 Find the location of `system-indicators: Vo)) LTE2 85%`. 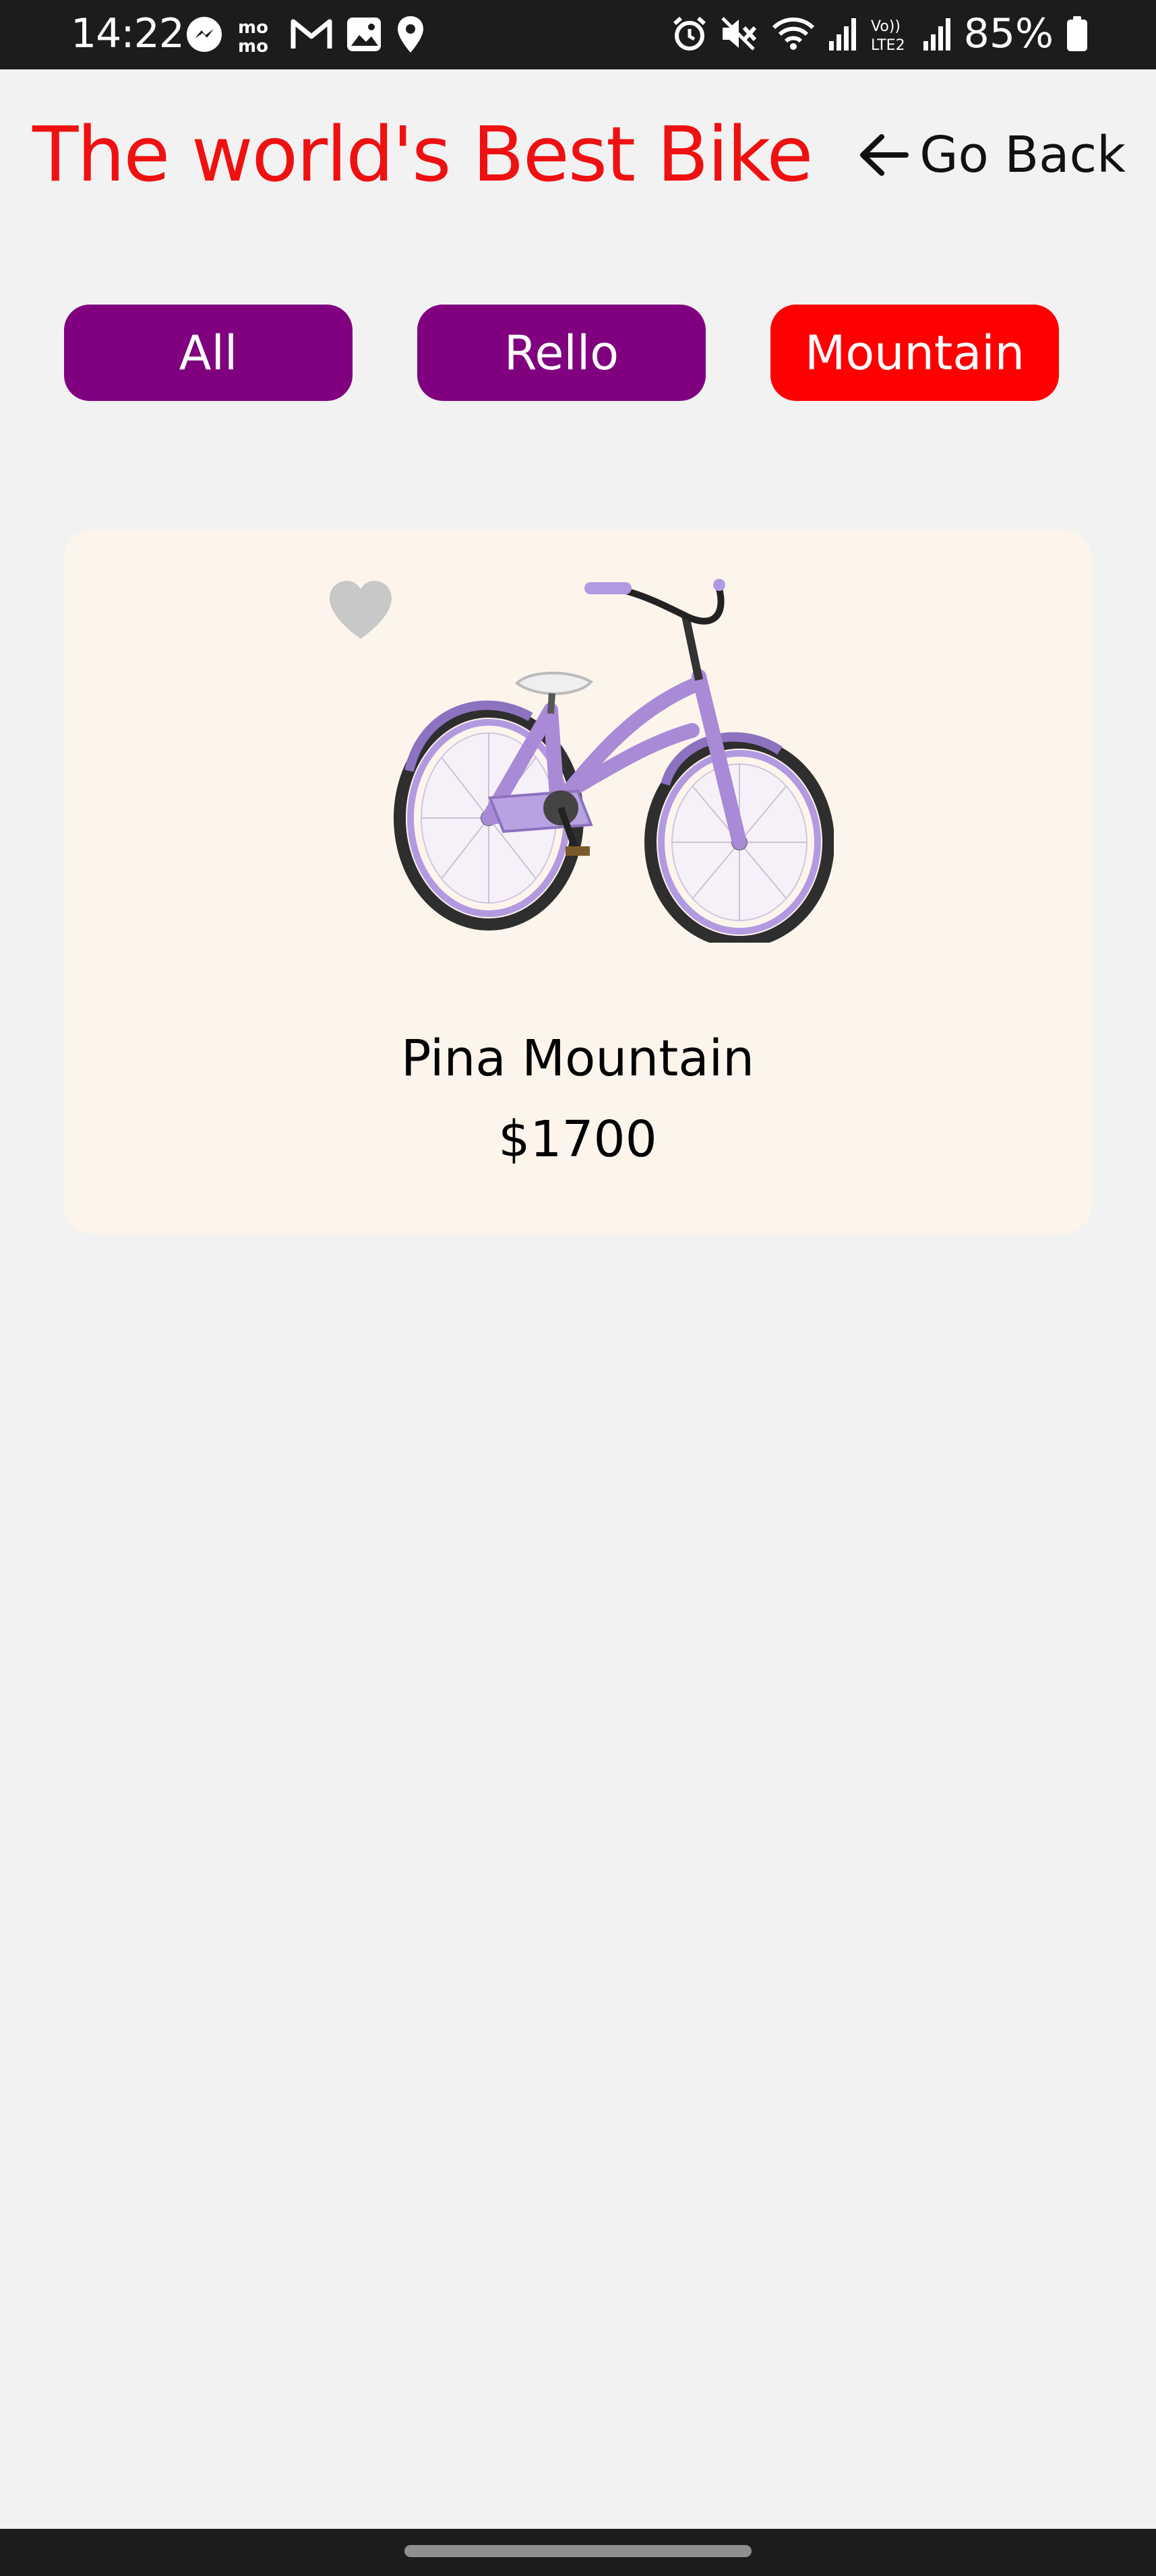

system-indicators: Vo)) LTE2 85% is located at coordinates (880, 33).